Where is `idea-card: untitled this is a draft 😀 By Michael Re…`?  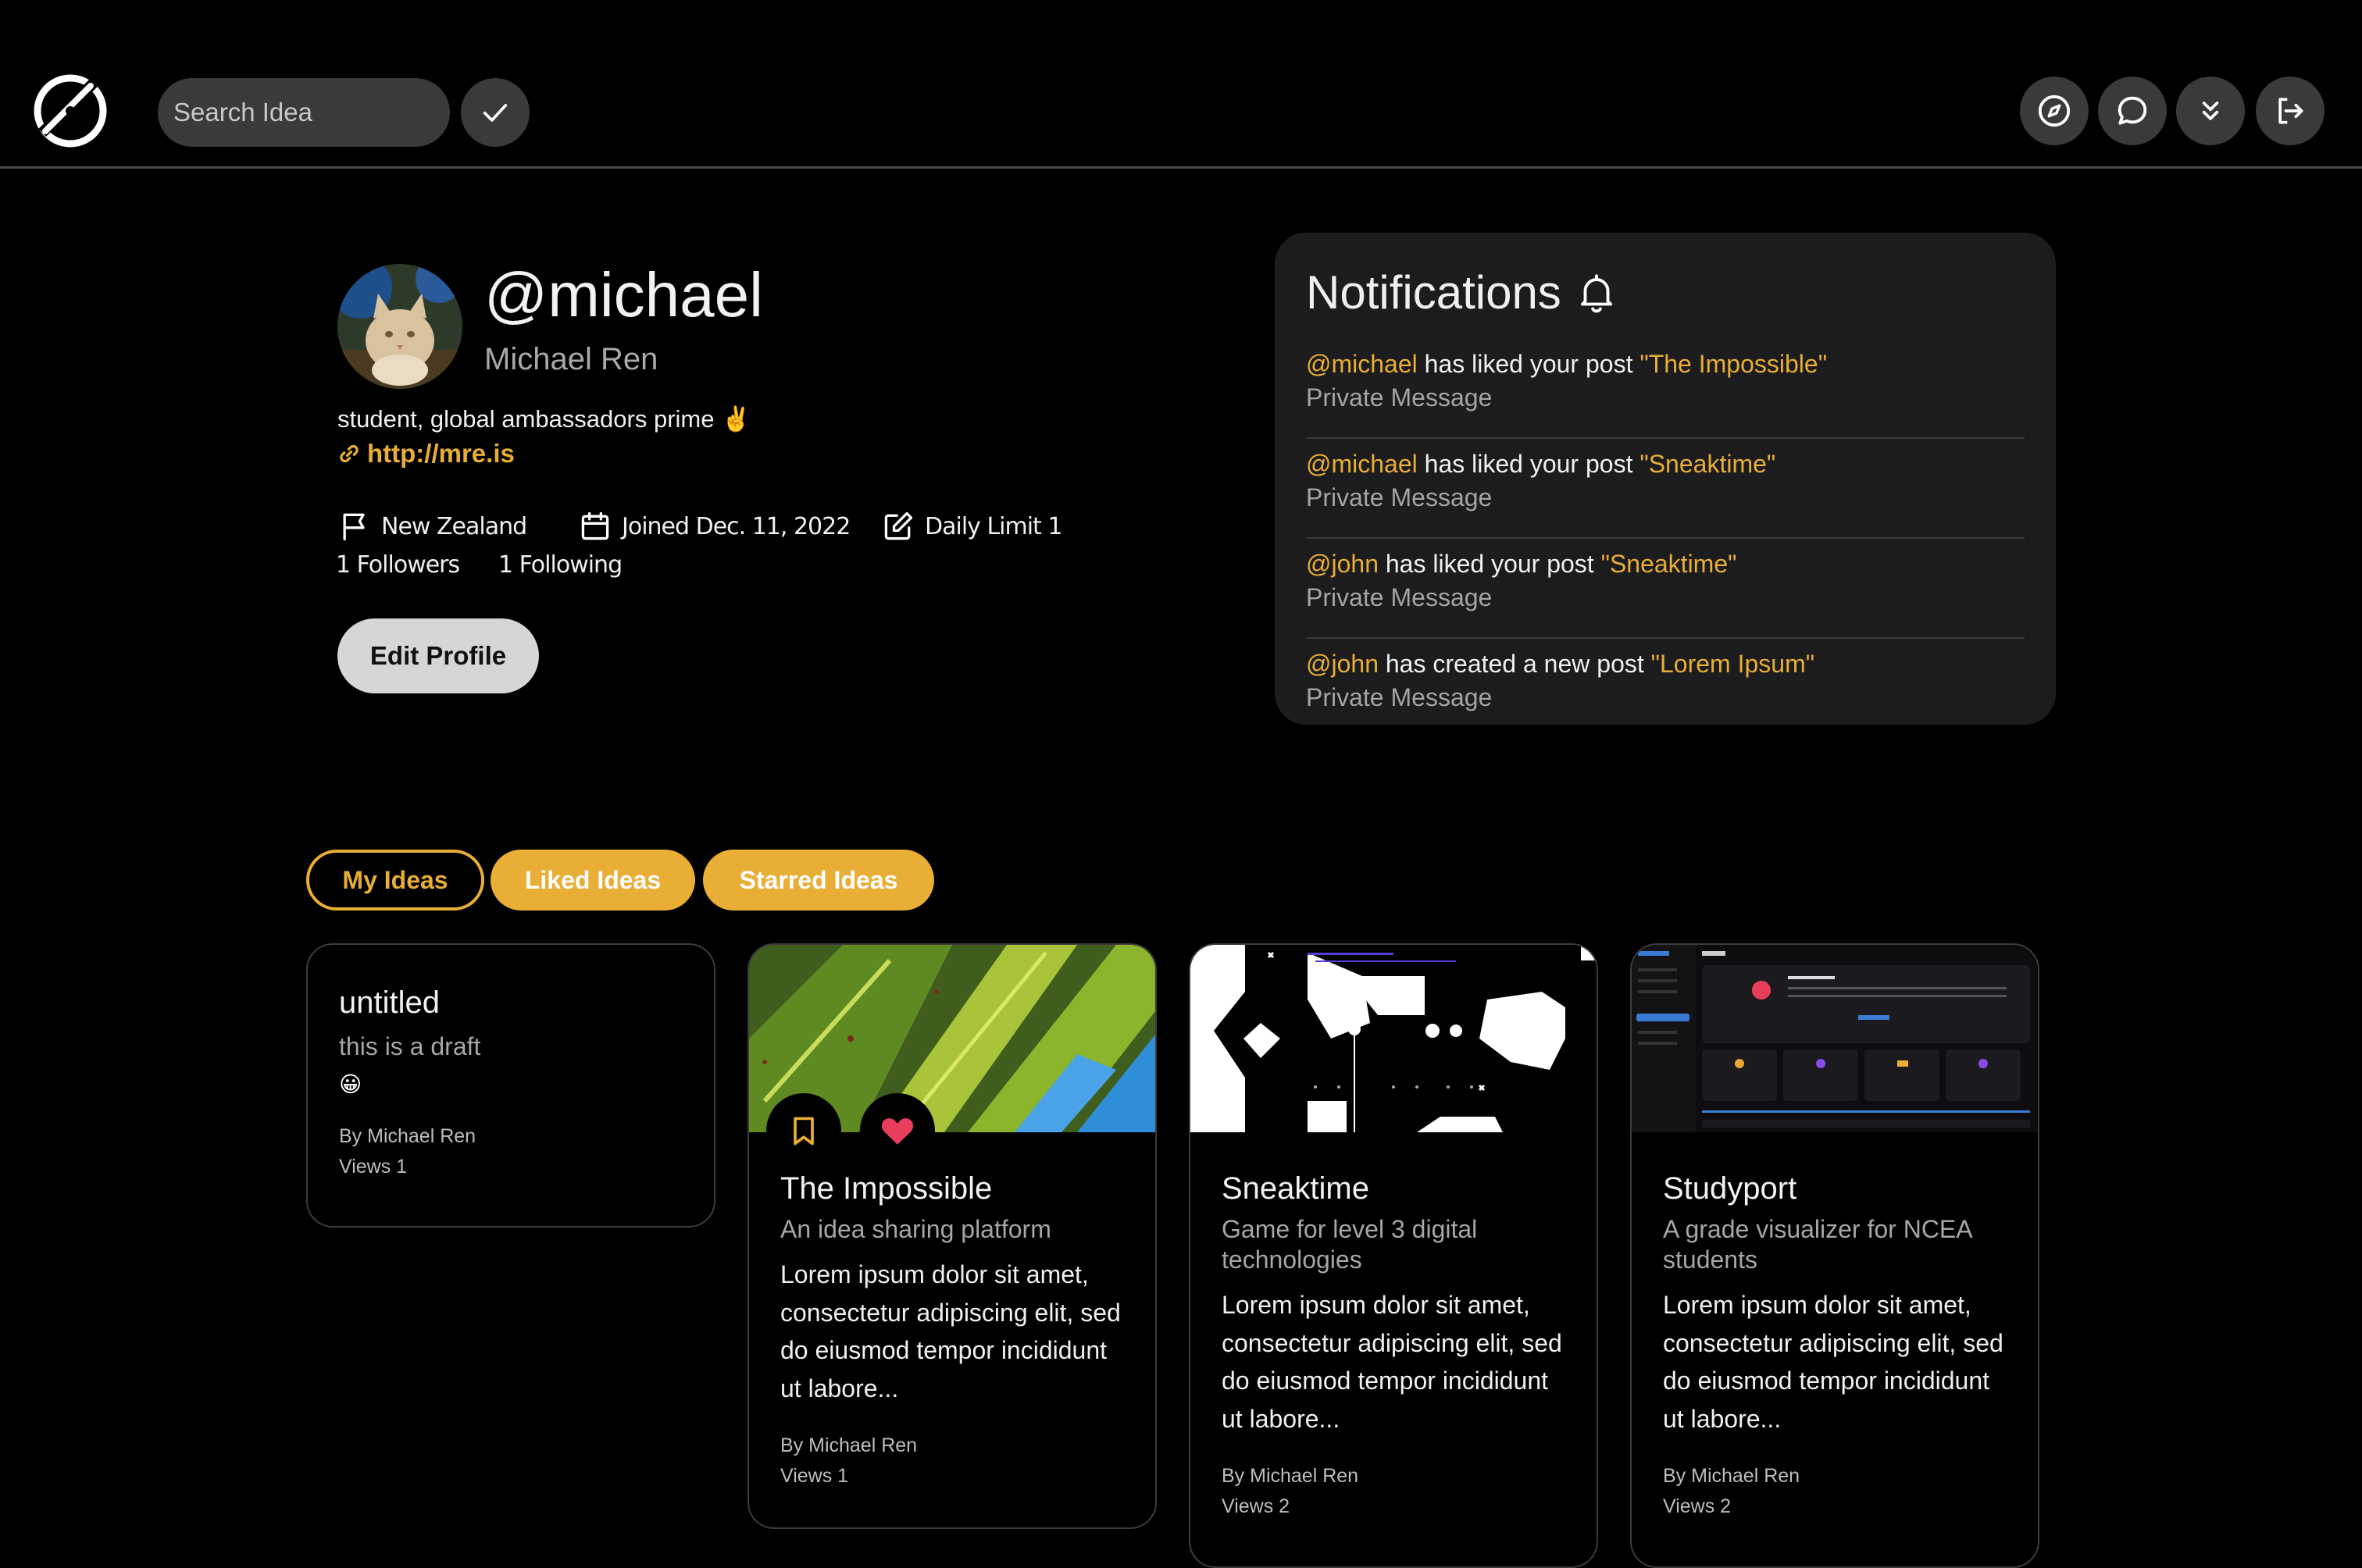 idea-card: untitled this is a draft 😀 By Michael Re… is located at coordinates (510, 1085).